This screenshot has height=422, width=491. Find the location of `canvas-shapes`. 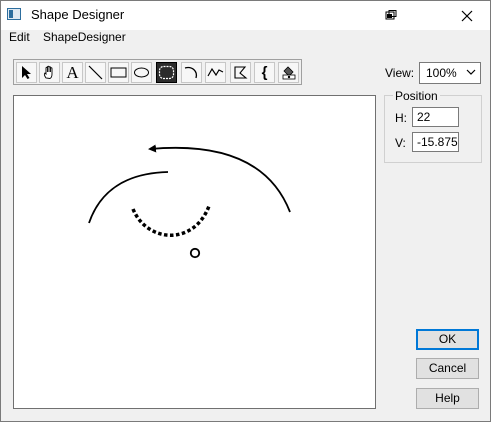

canvas-shapes is located at coordinates (189, 201).